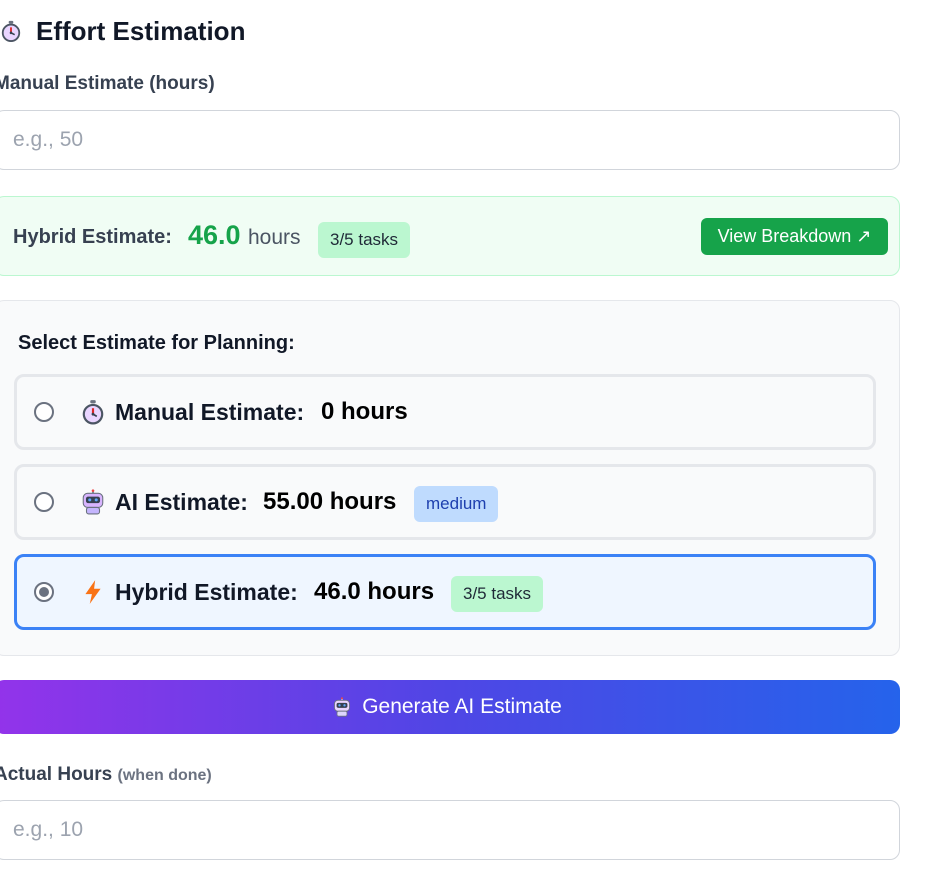 This screenshot has width=940, height=873. I want to click on option-label: Manual Estimate:, so click(210, 412).